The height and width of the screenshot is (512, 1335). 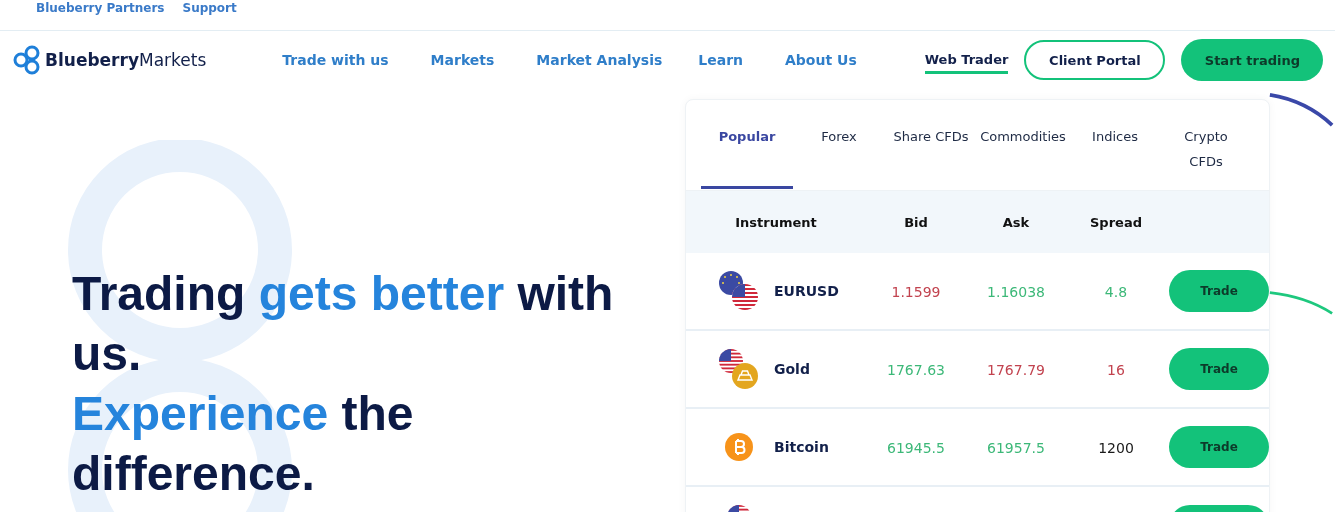 What do you see at coordinates (1116, 369) in the screenshot?
I see `price-value: 16` at bounding box center [1116, 369].